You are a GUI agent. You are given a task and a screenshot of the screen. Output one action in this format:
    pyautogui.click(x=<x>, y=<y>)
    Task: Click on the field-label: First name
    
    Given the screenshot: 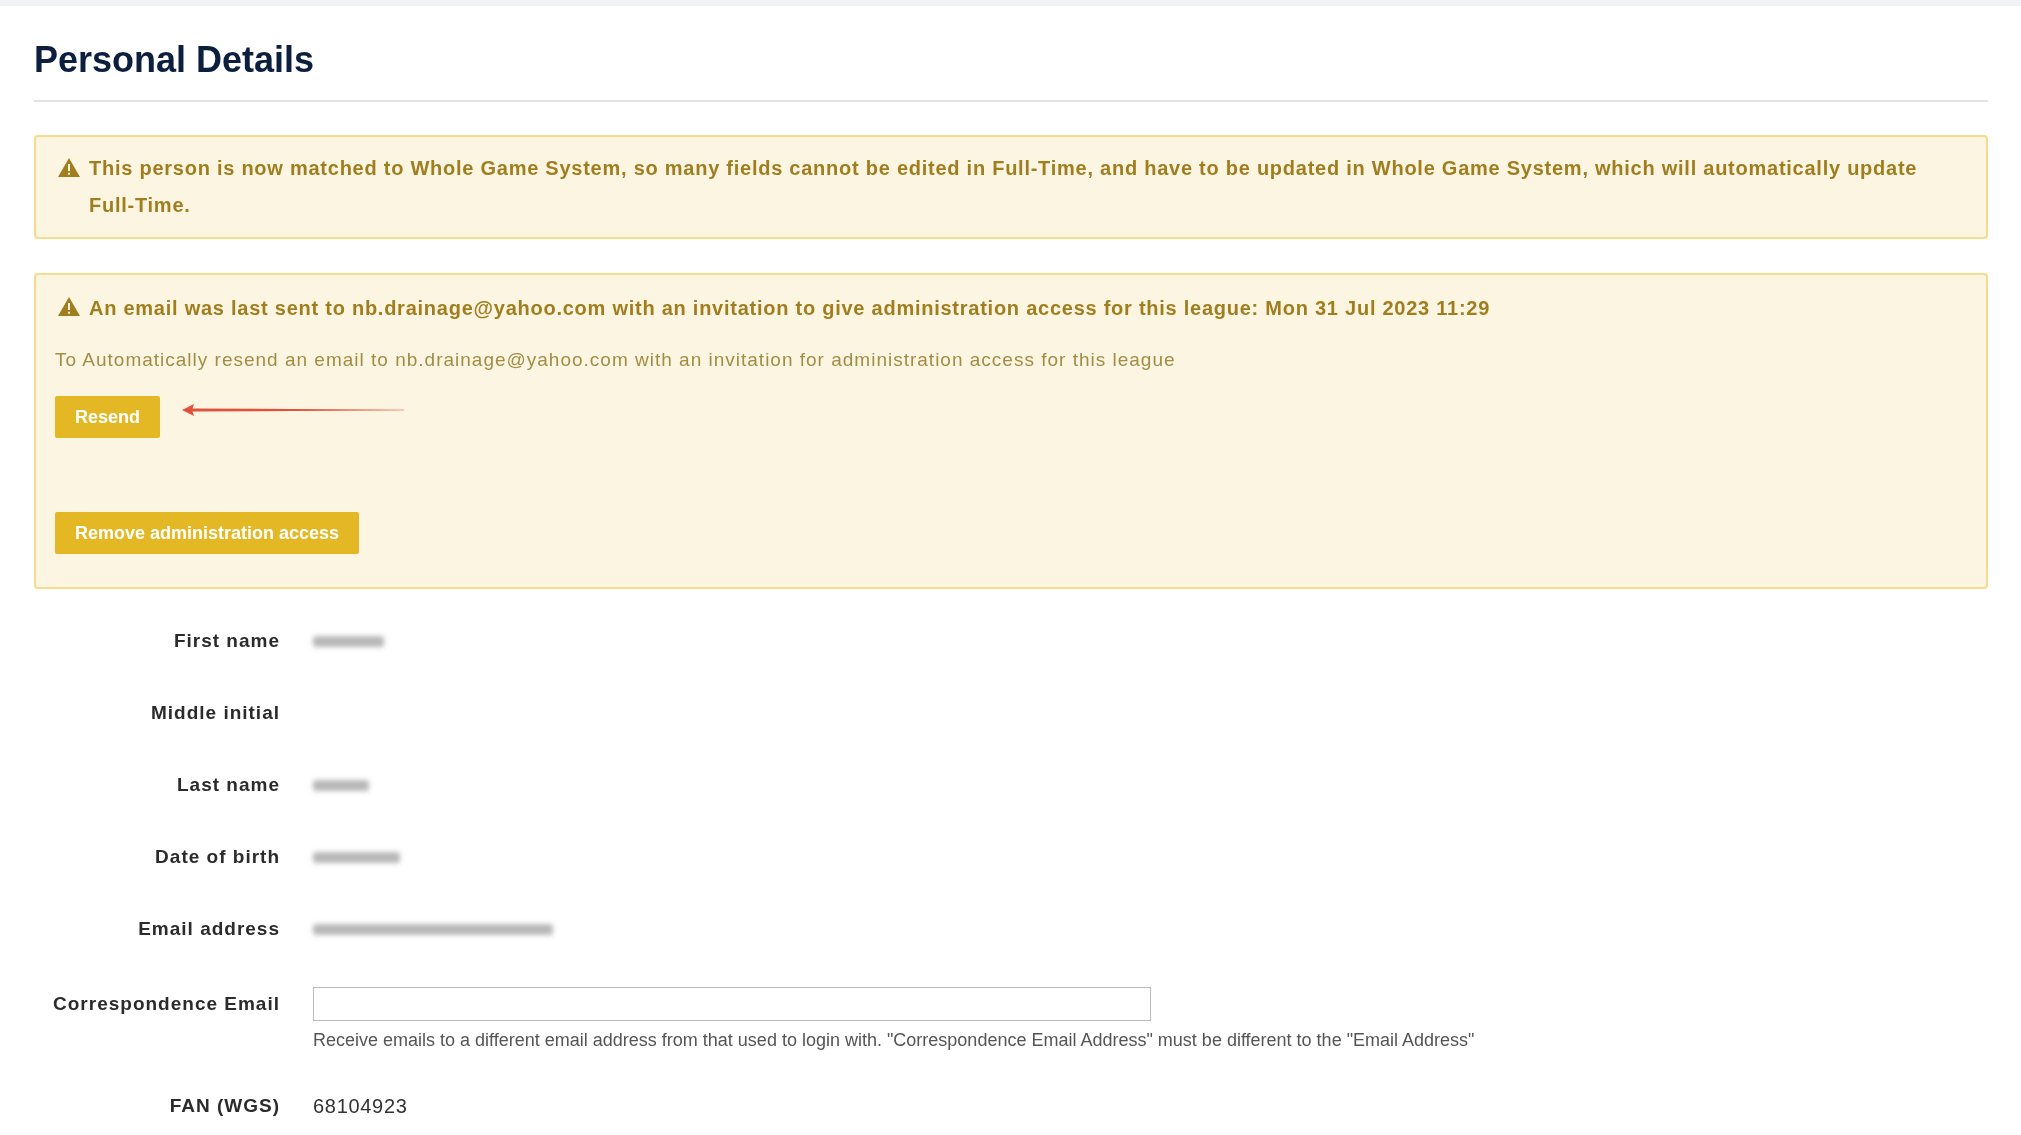 What is the action you would take?
    pyautogui.click(x=226, y=641)
    